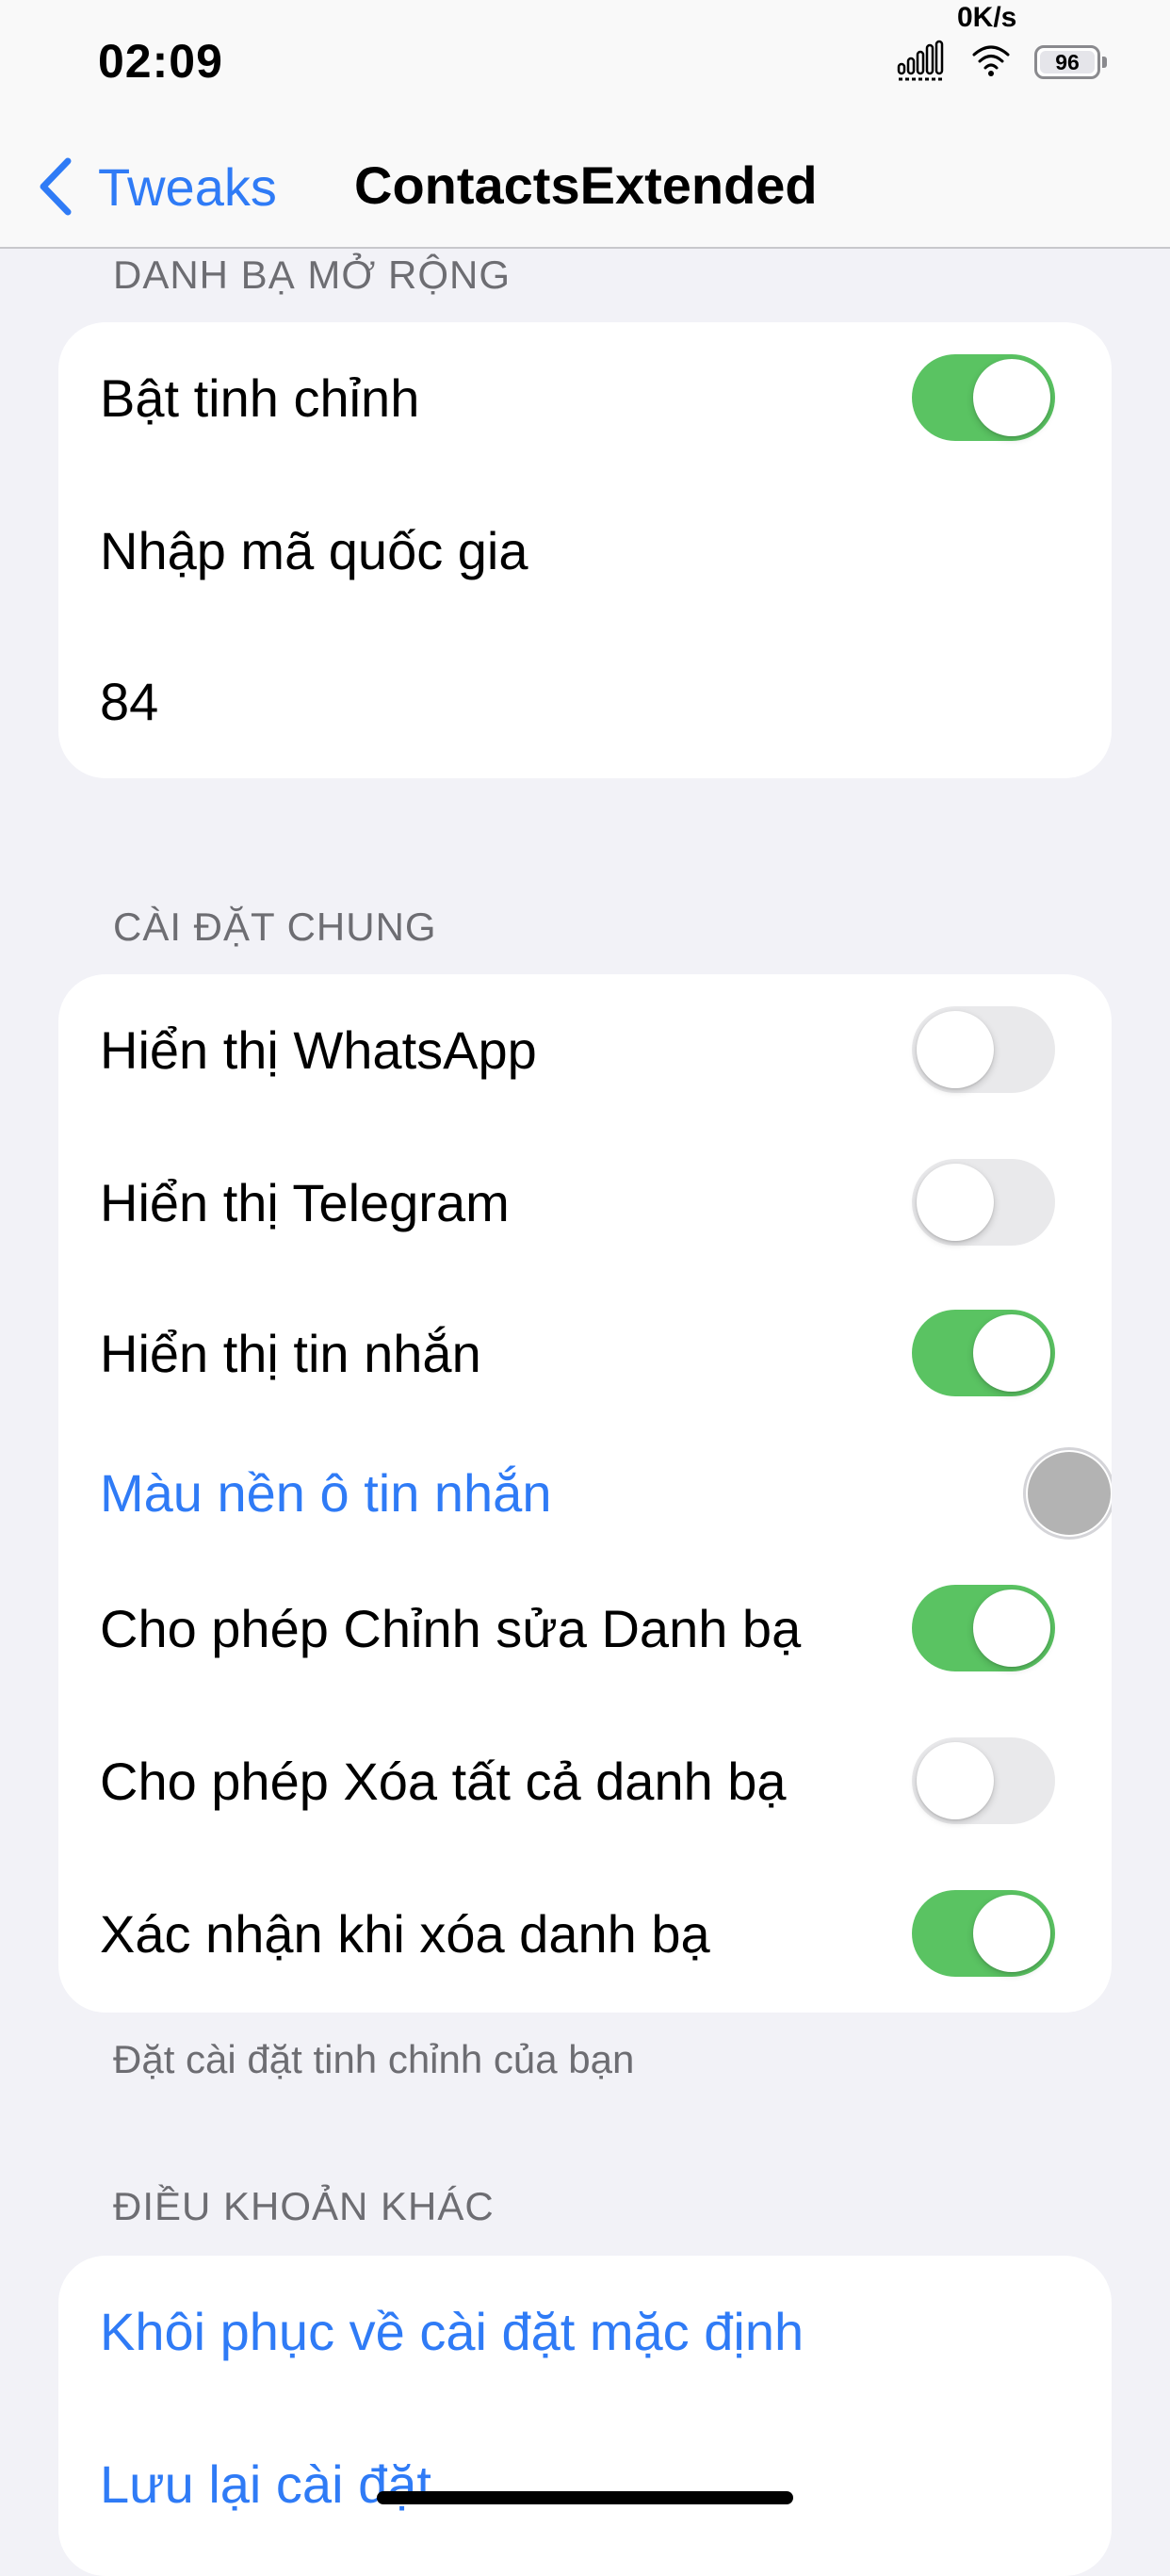 The width and height of the screenshot is (1170, 2576). I want to click on save-settings-button: Lưu lại cài đặt, so click(265, 2484).